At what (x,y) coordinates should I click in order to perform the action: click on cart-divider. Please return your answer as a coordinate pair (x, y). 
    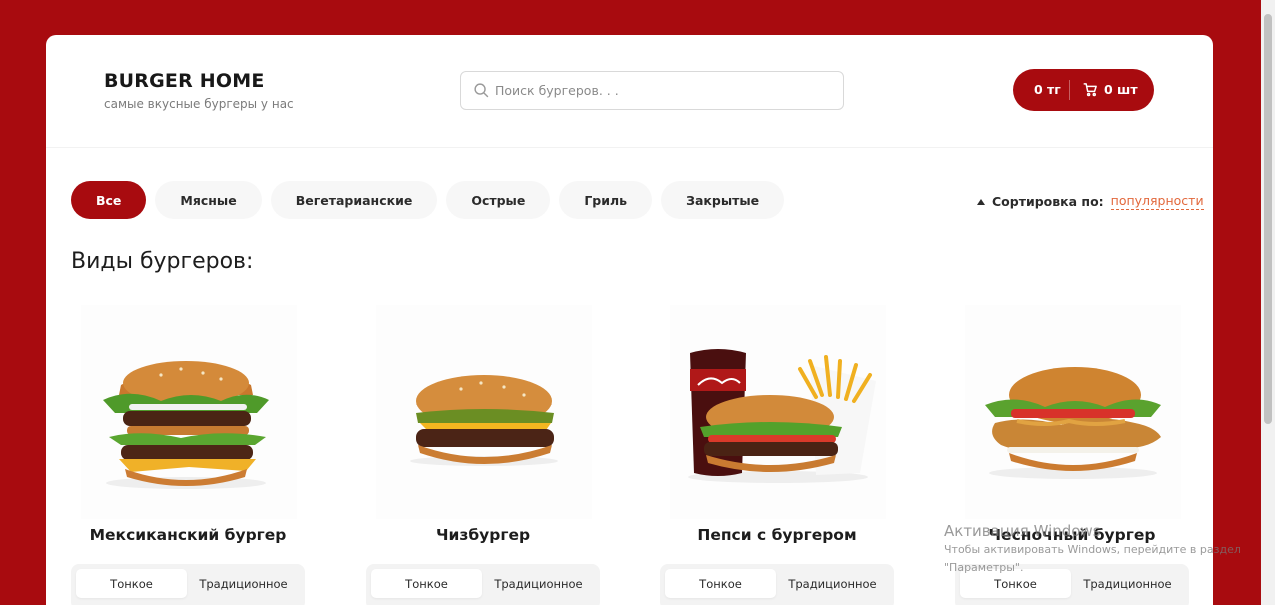
    Looking at the image, I should click on (1069, 90).